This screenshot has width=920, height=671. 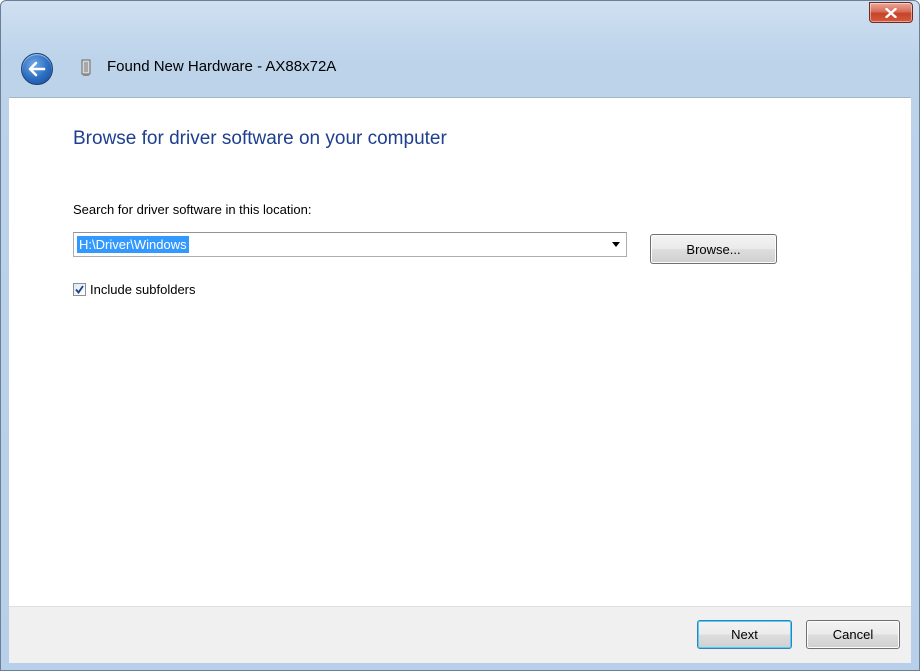 I want to click on back-arrow-icon, so click(x=37, y=69).